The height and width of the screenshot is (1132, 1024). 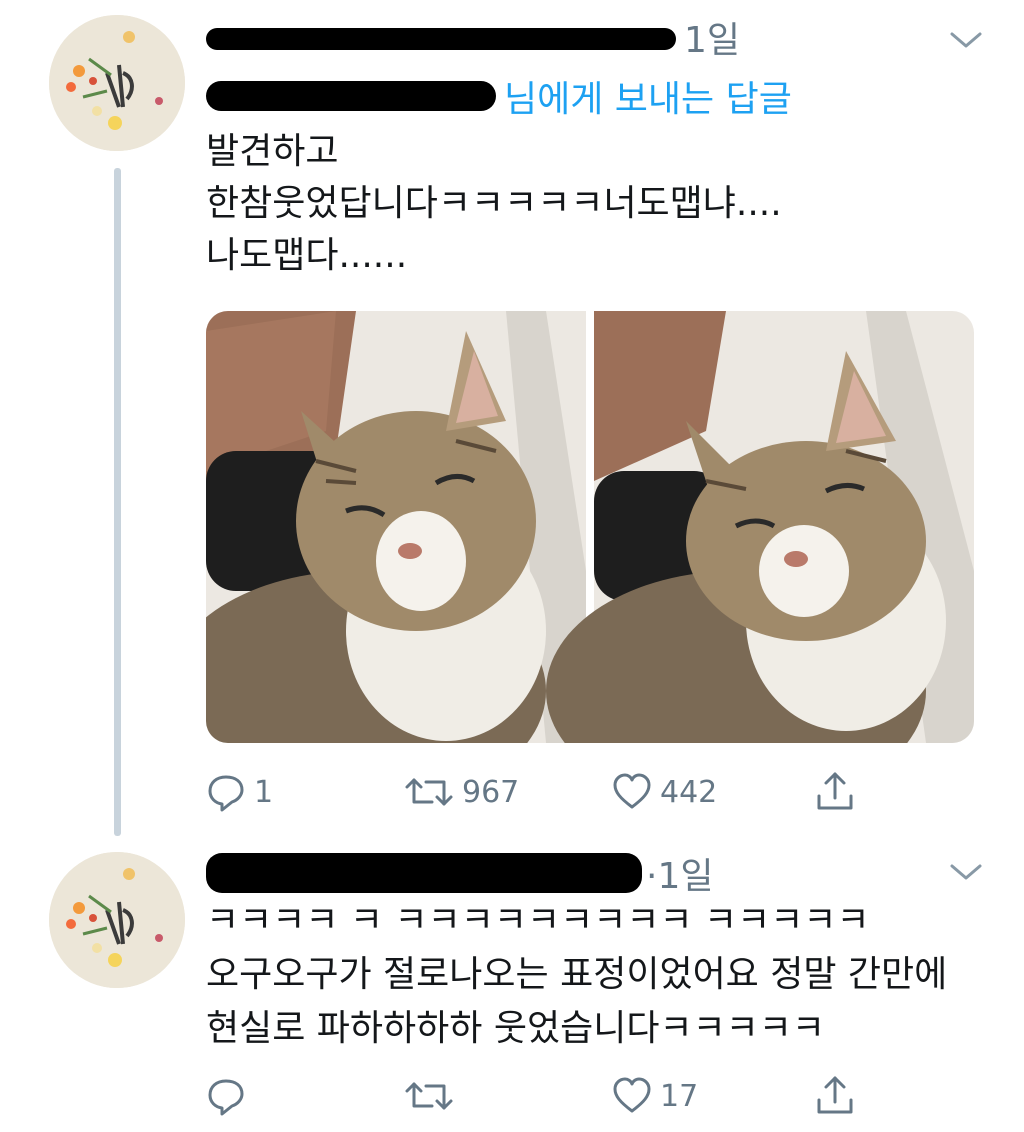 I want to click on retweet-button, so click(x=433, y=1096).